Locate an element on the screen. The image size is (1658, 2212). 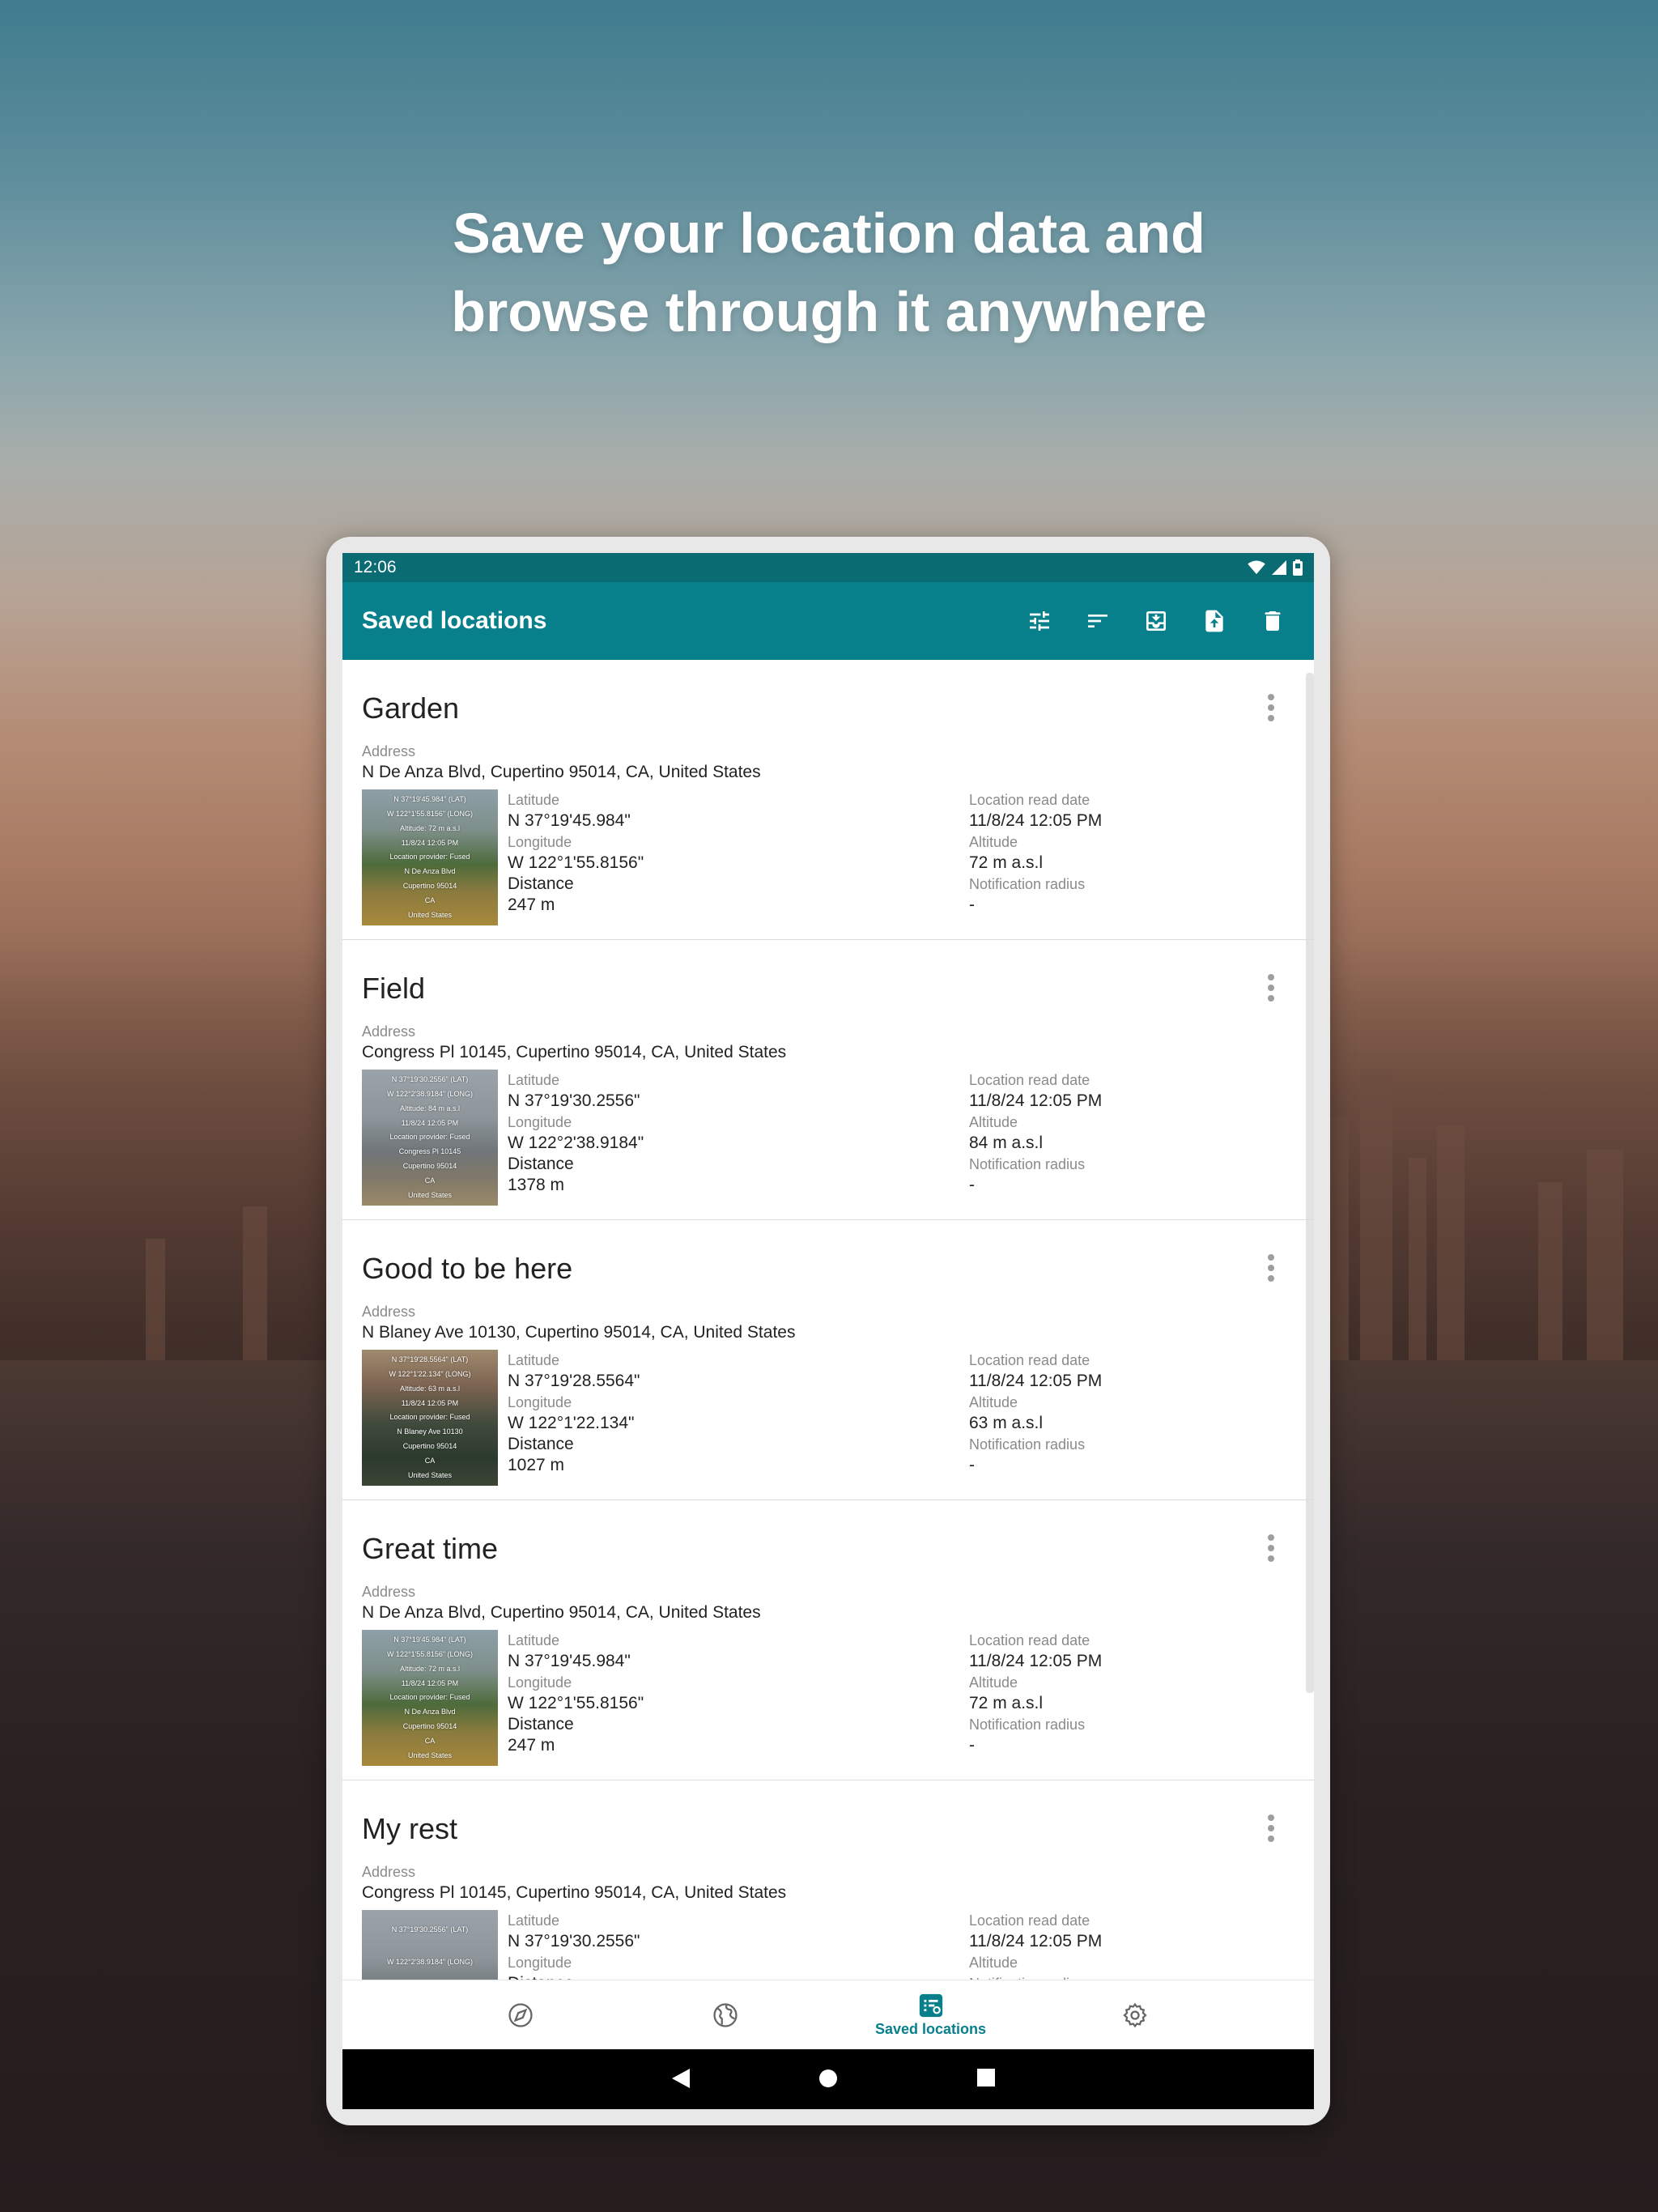
app-bar: Saved locations is located at coordinates (828, 621).